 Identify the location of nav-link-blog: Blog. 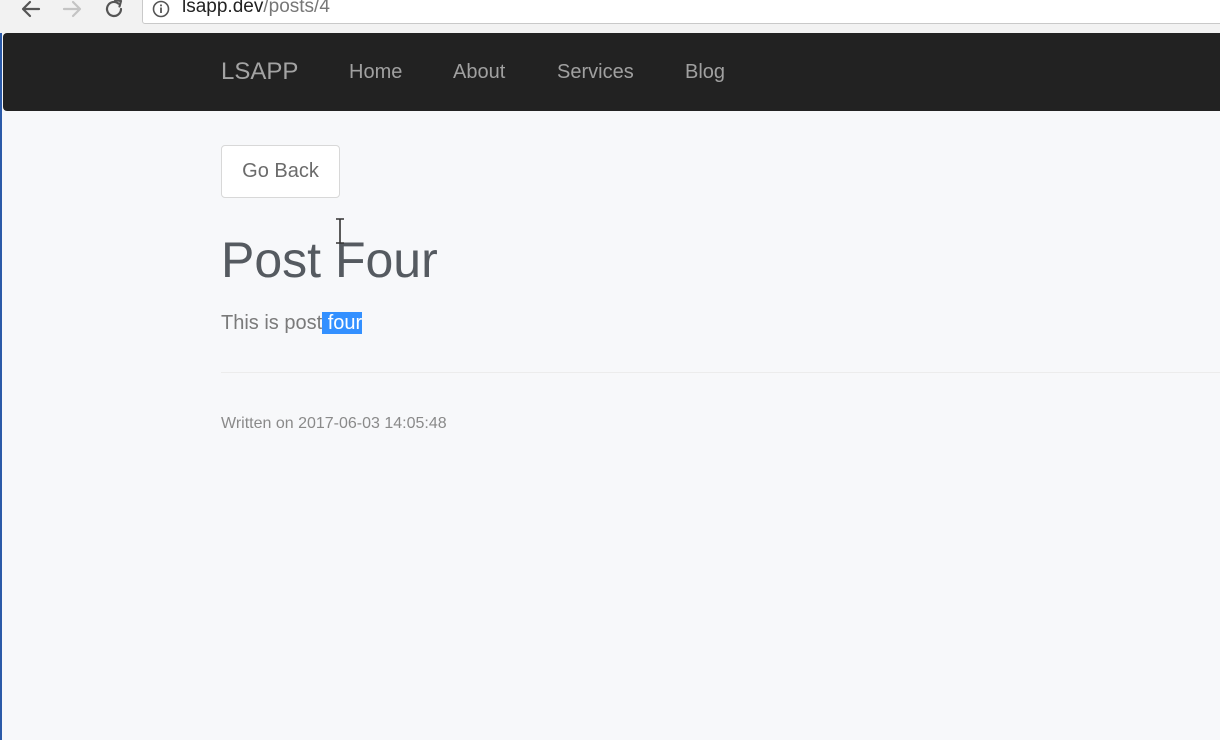
(705, 72).